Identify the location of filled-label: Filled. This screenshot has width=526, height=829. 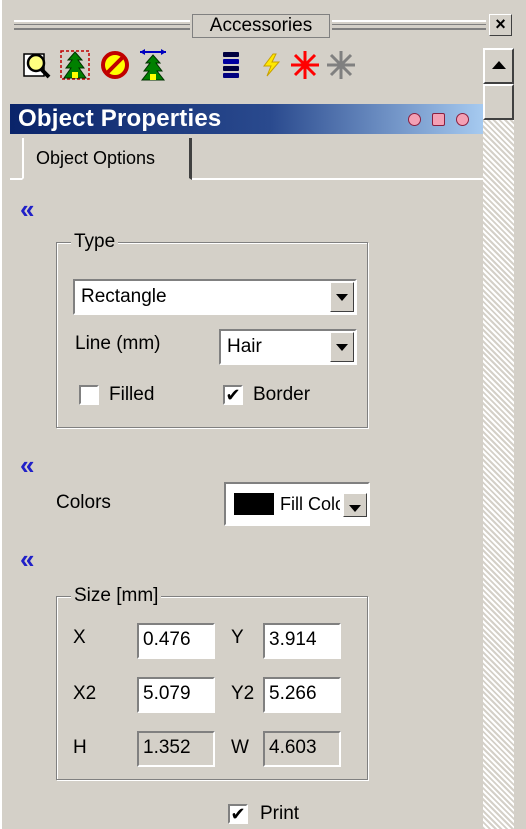
(132, 394).